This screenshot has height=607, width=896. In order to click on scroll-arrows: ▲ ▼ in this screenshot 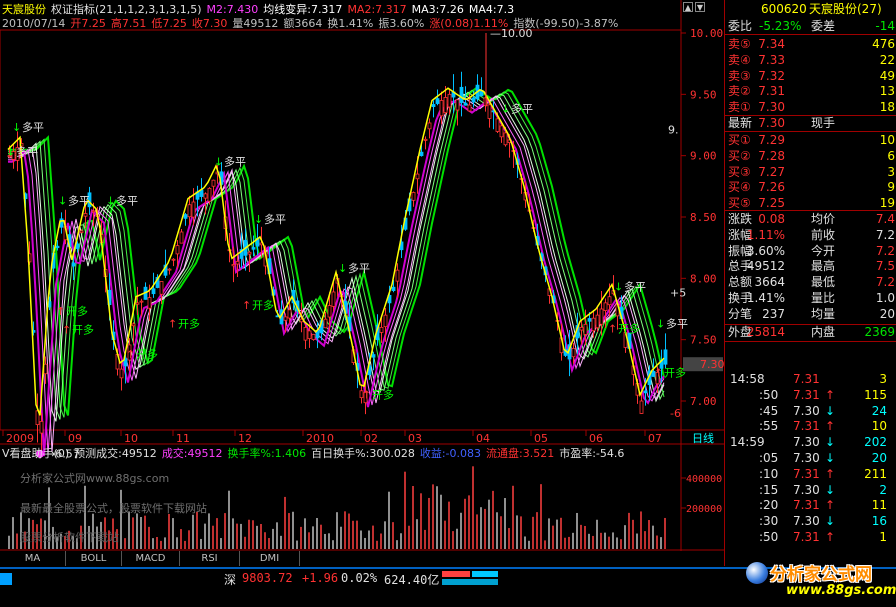, I will do `click(703, 8)`.